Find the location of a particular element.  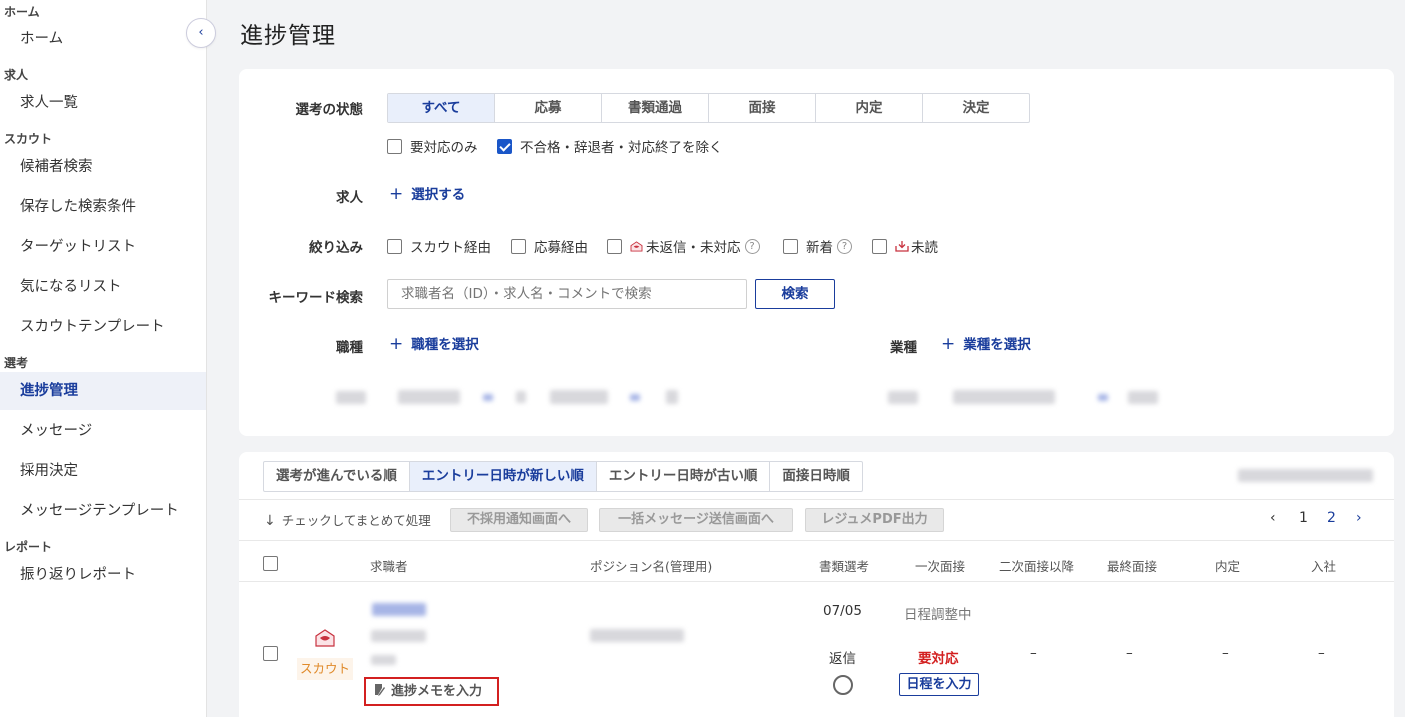

sort-tabs: 選考が進んでいる順 エントリー日時が新しい順 エントリー日時が古い順 面接日時順 is located at coordinates (563, 476).